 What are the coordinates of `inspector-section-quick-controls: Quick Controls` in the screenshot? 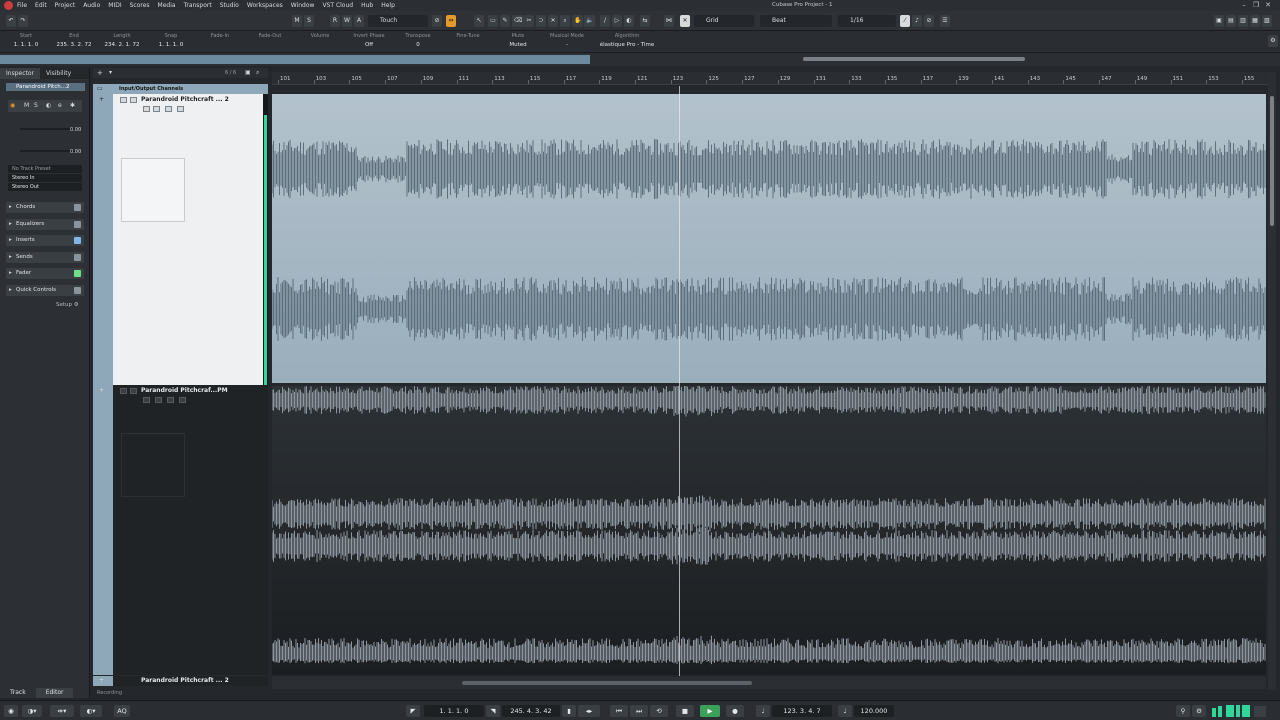 It's located at (45, 290).